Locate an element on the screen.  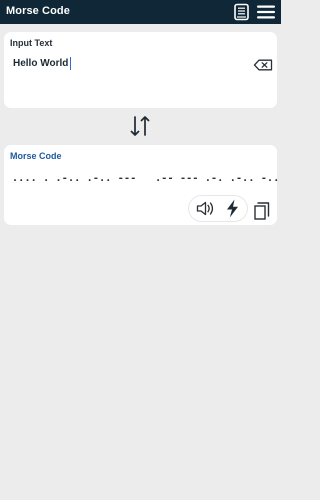
top-app-bar: Morse Code is located at coordinates (140, 12).